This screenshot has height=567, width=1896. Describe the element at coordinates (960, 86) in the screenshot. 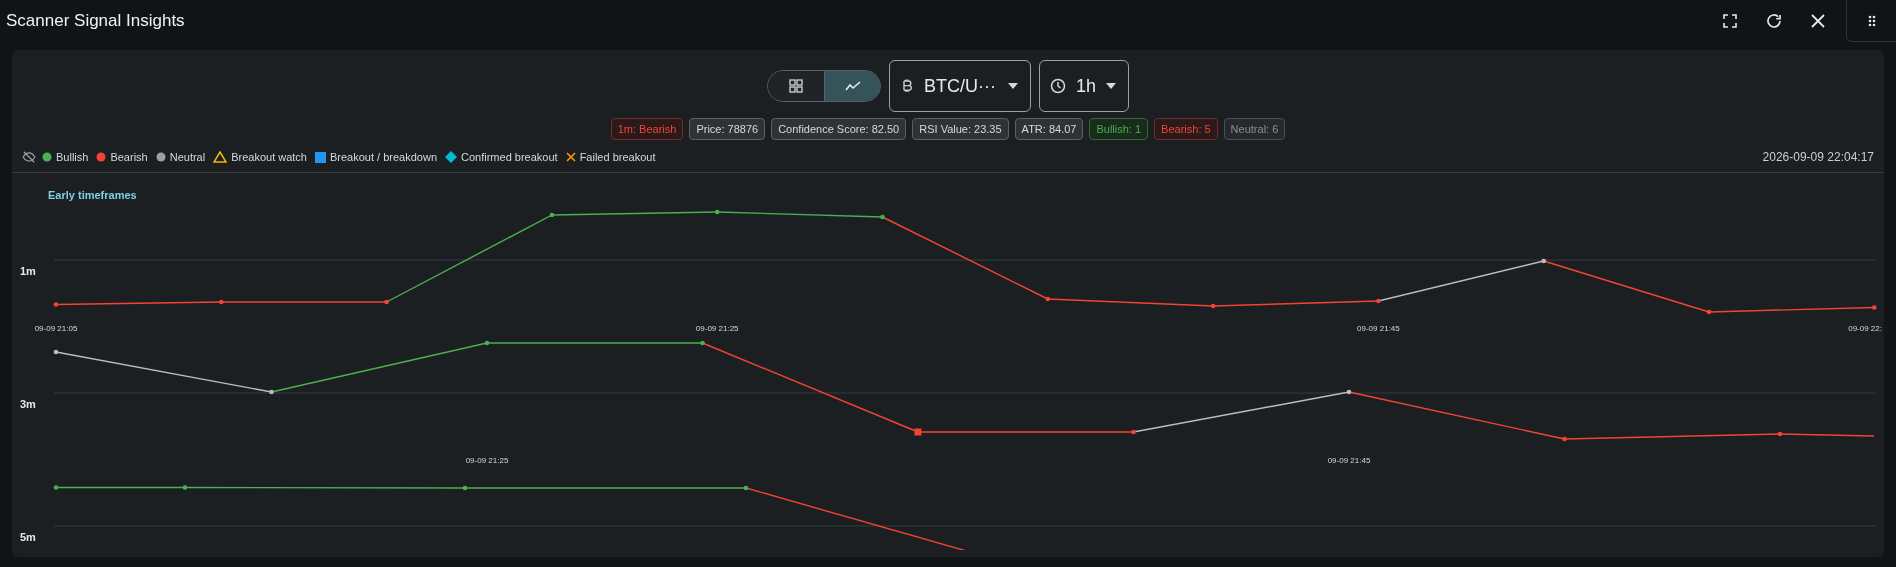

I see `pair-dropdown: BTC/U···` at that location.